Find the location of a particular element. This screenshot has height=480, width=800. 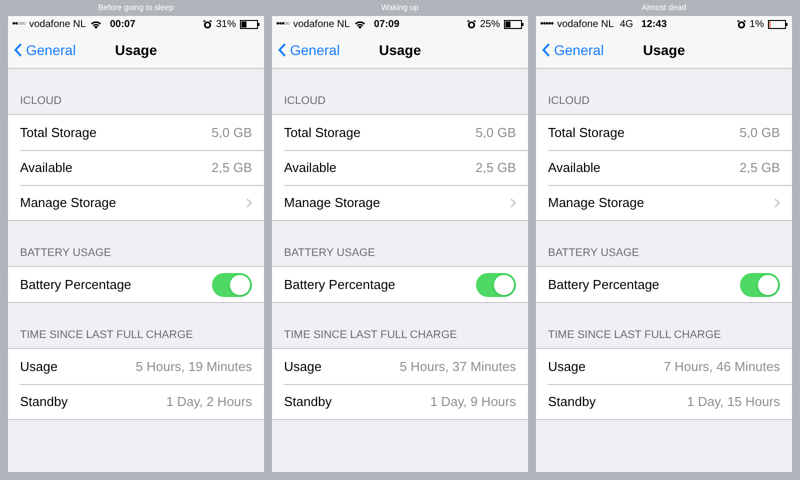

row-value: 1 Day, 15 Hours is located at coordinates (733, 402).